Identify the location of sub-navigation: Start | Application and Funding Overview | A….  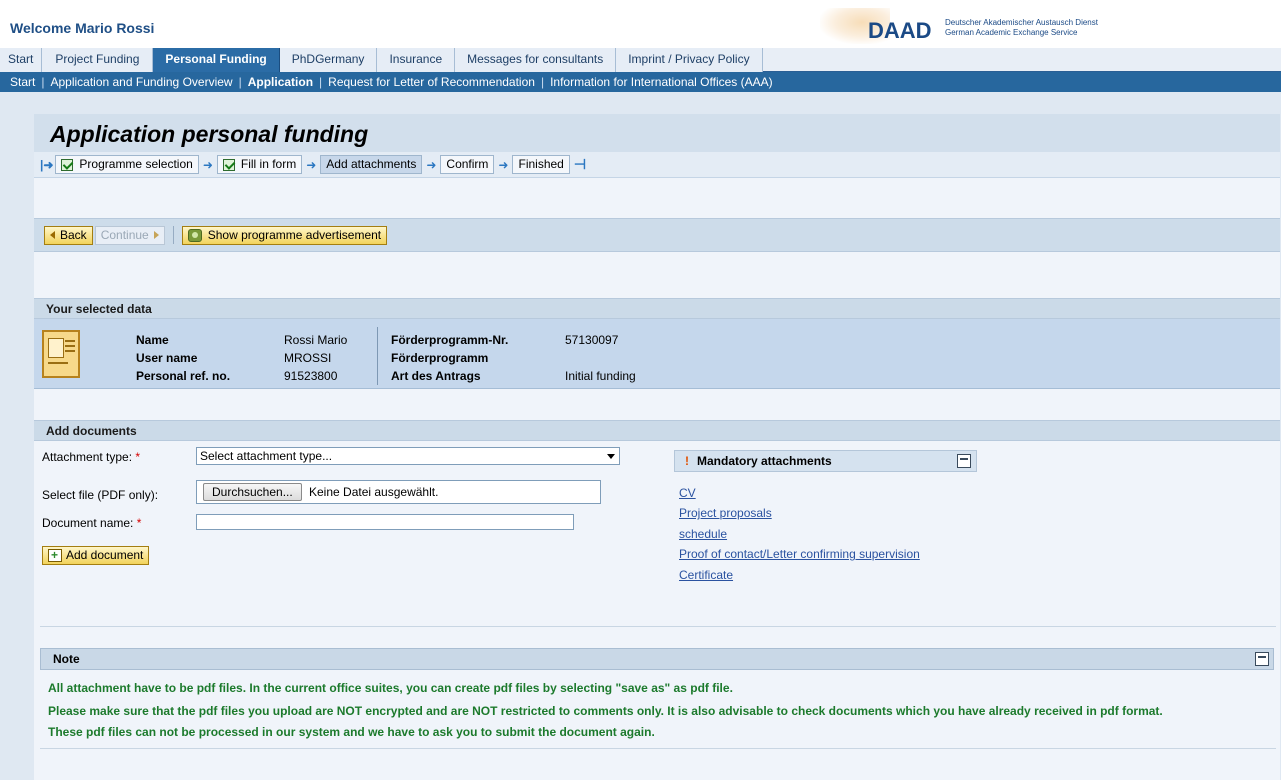
(640, 82).